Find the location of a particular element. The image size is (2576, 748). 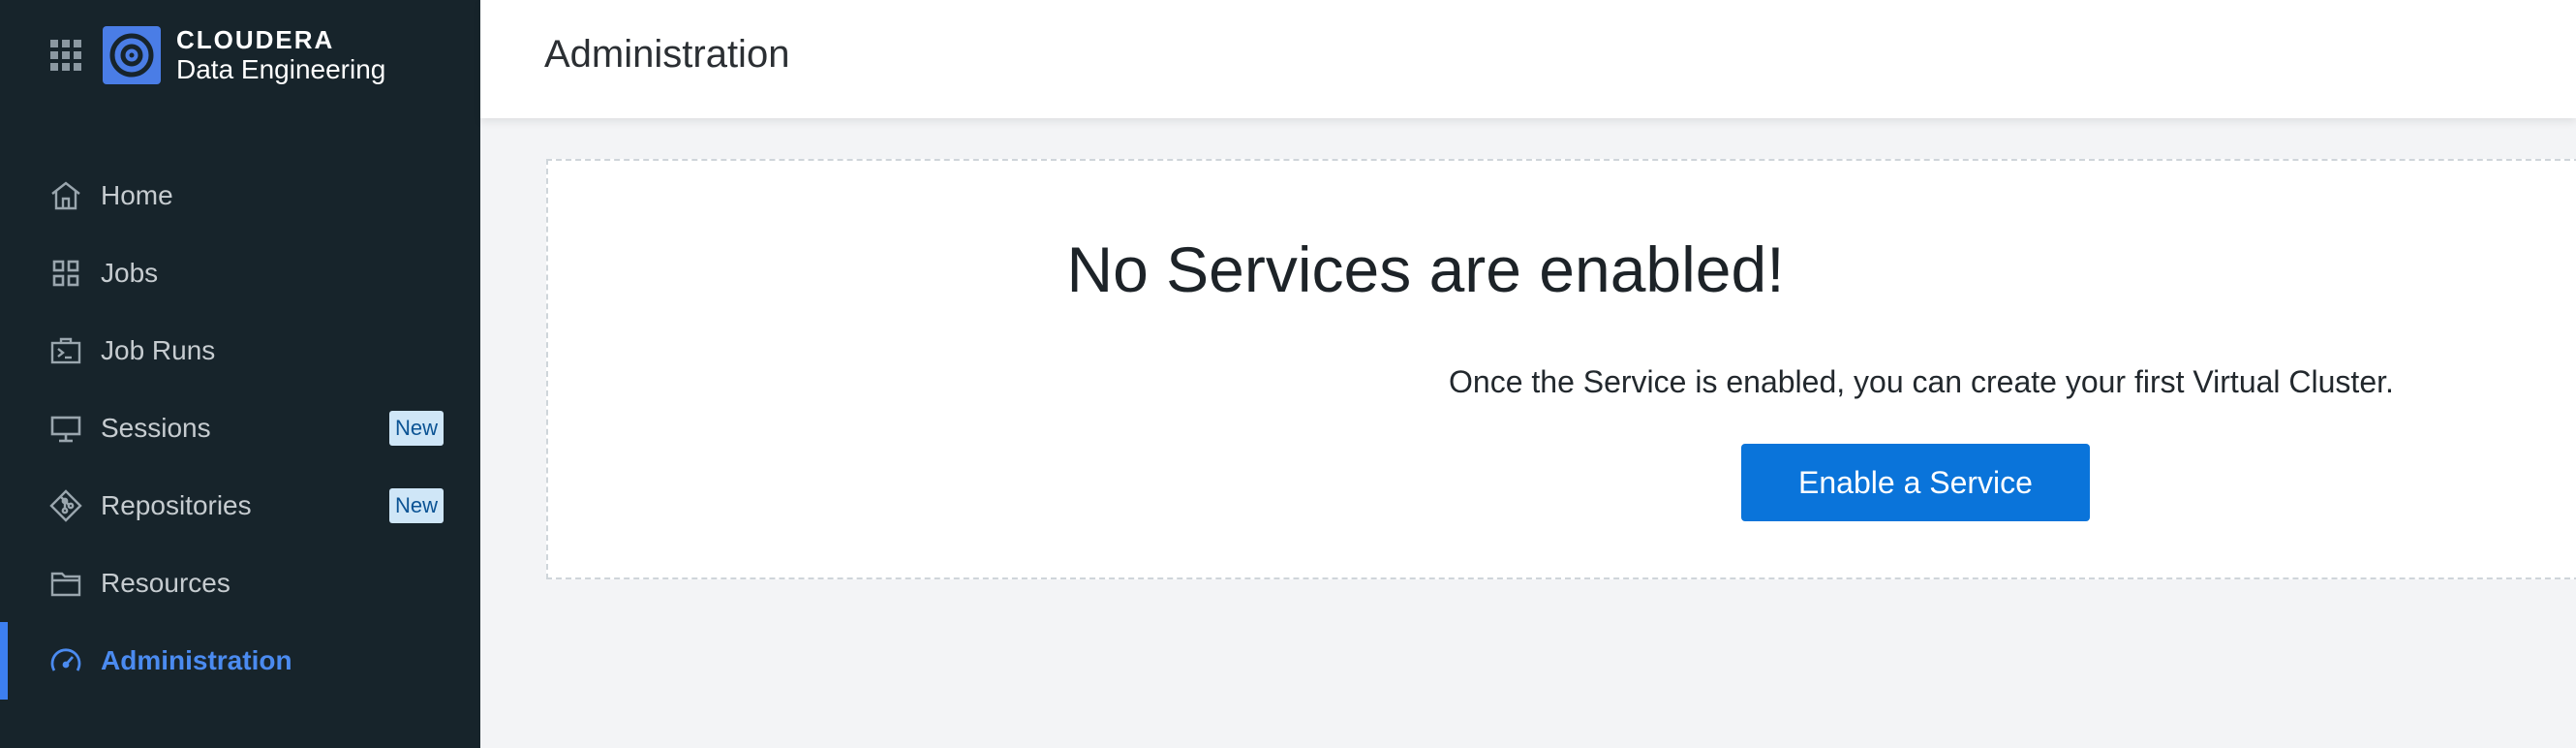

sidebar-item-job-runs: Job Runs is located at coordinates (240, 351).